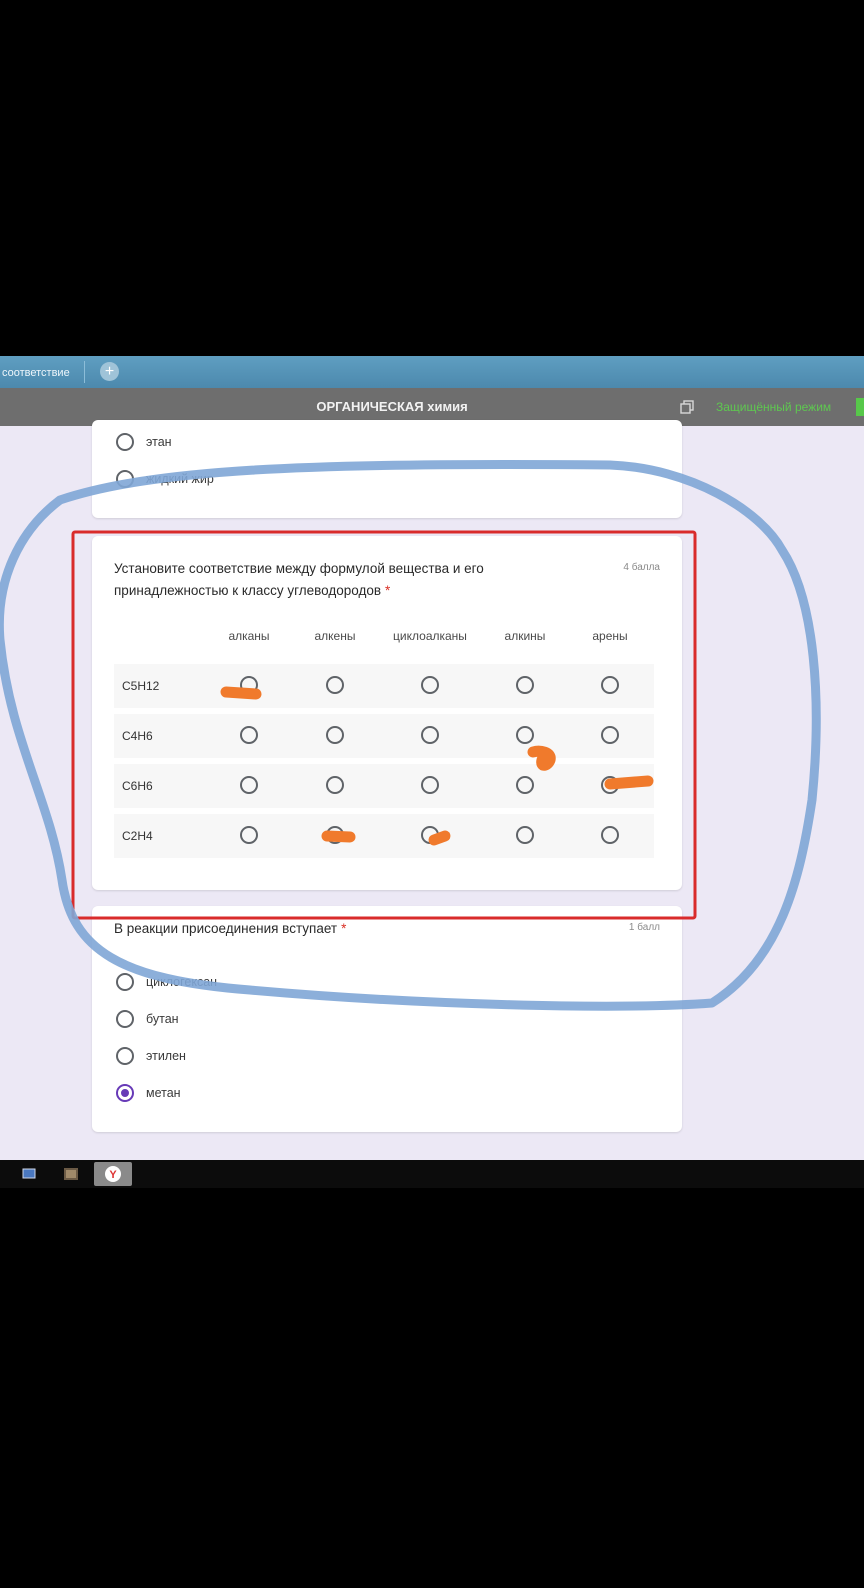 Image resolution: width=864 pixels, height=1588 pixels. Describe the element at coordinates (644, 927) in the screenshot. I see `points-label: 1 балл` at that location.